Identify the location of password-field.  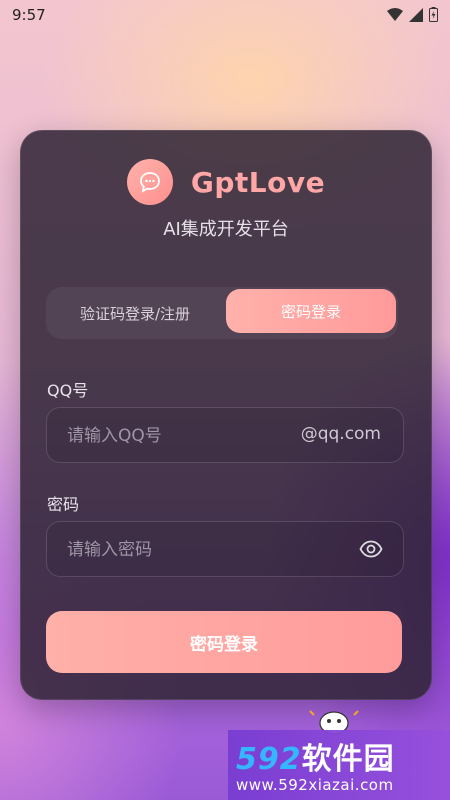
(225, 549).